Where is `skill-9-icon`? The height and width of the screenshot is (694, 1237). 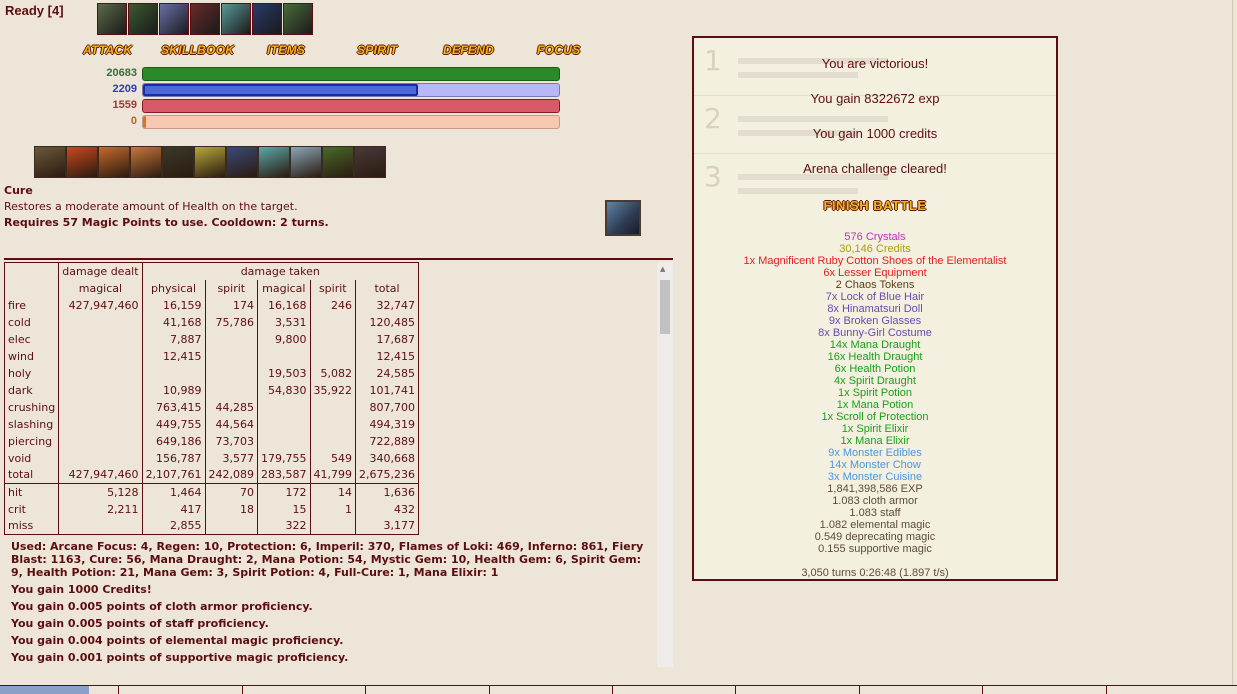 skill-9-icon is located at coordinates (306, 162).